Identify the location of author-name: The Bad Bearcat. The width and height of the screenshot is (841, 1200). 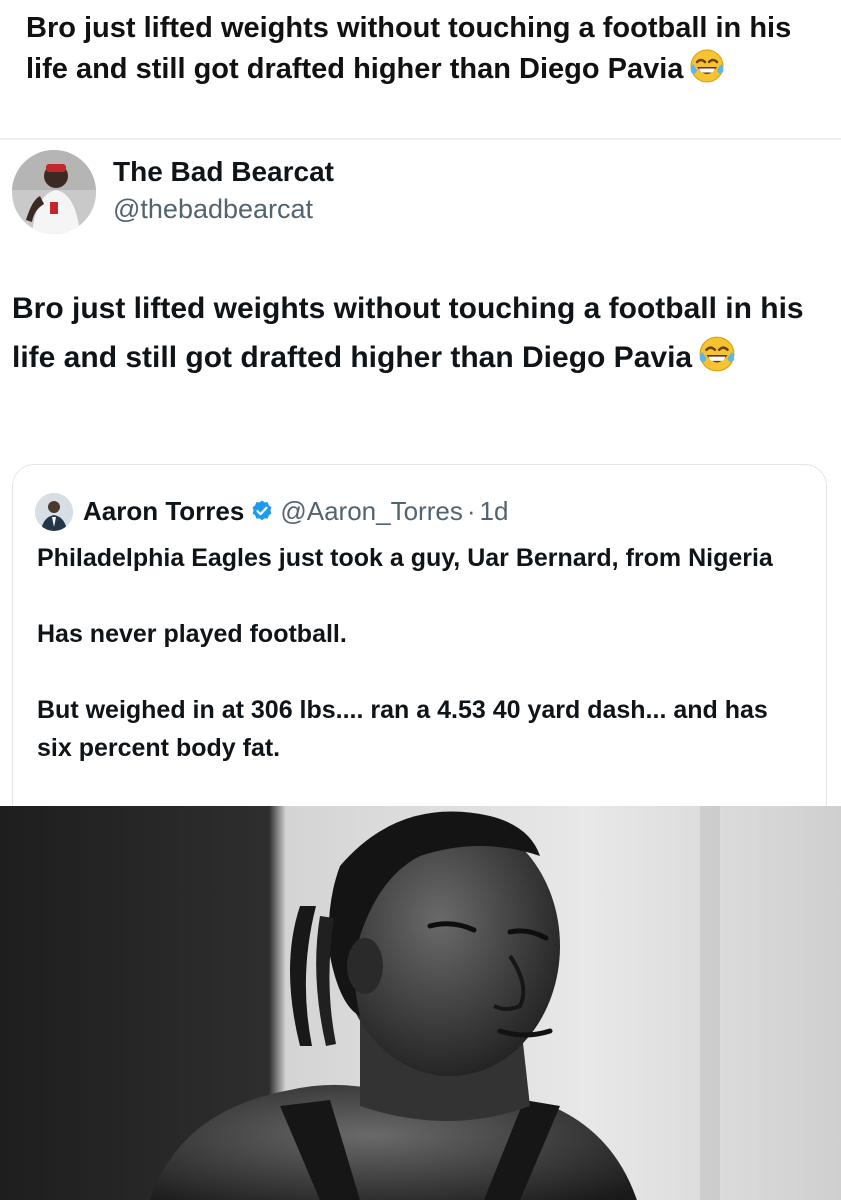
(223, 172).